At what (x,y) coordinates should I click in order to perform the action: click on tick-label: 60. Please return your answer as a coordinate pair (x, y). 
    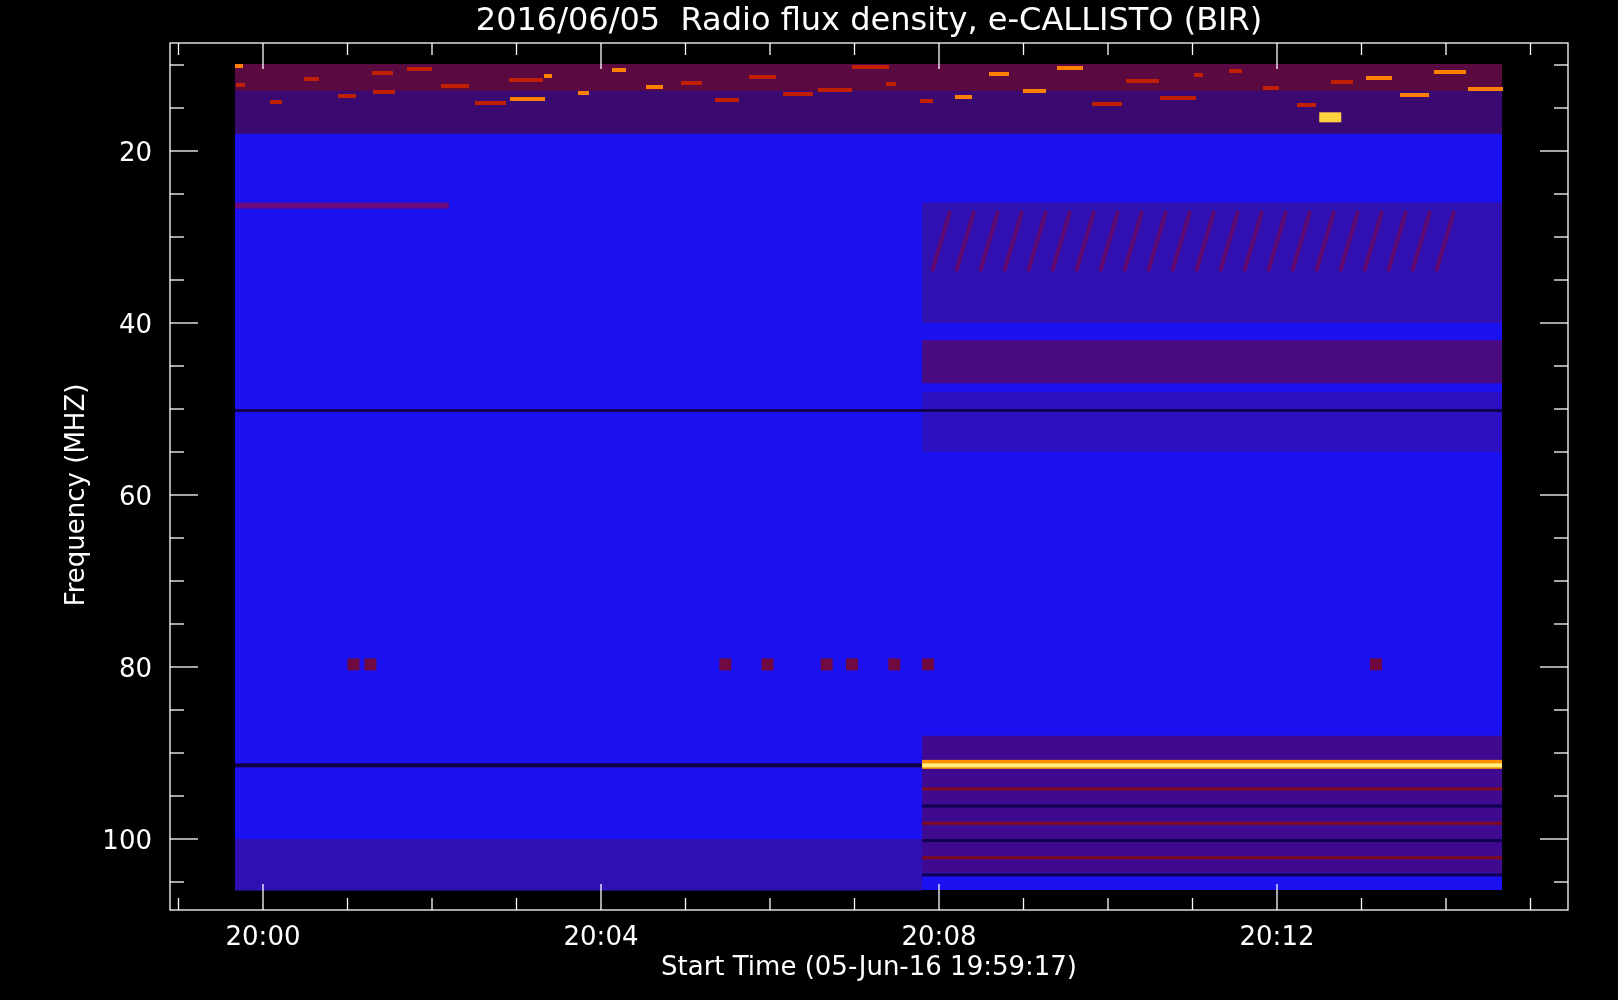
    Looking at the image, I should click on (135, 496).